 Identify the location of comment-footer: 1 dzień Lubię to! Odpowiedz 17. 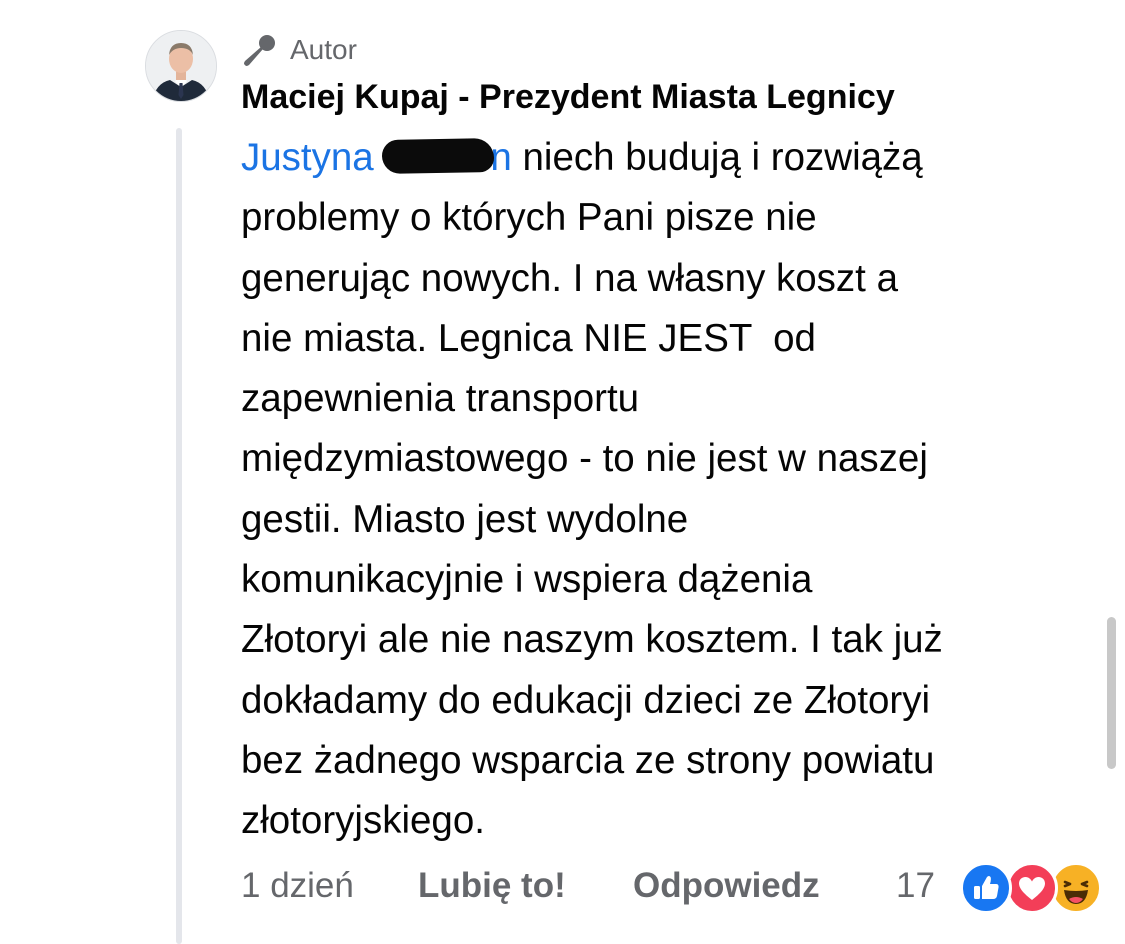
(562, 888).